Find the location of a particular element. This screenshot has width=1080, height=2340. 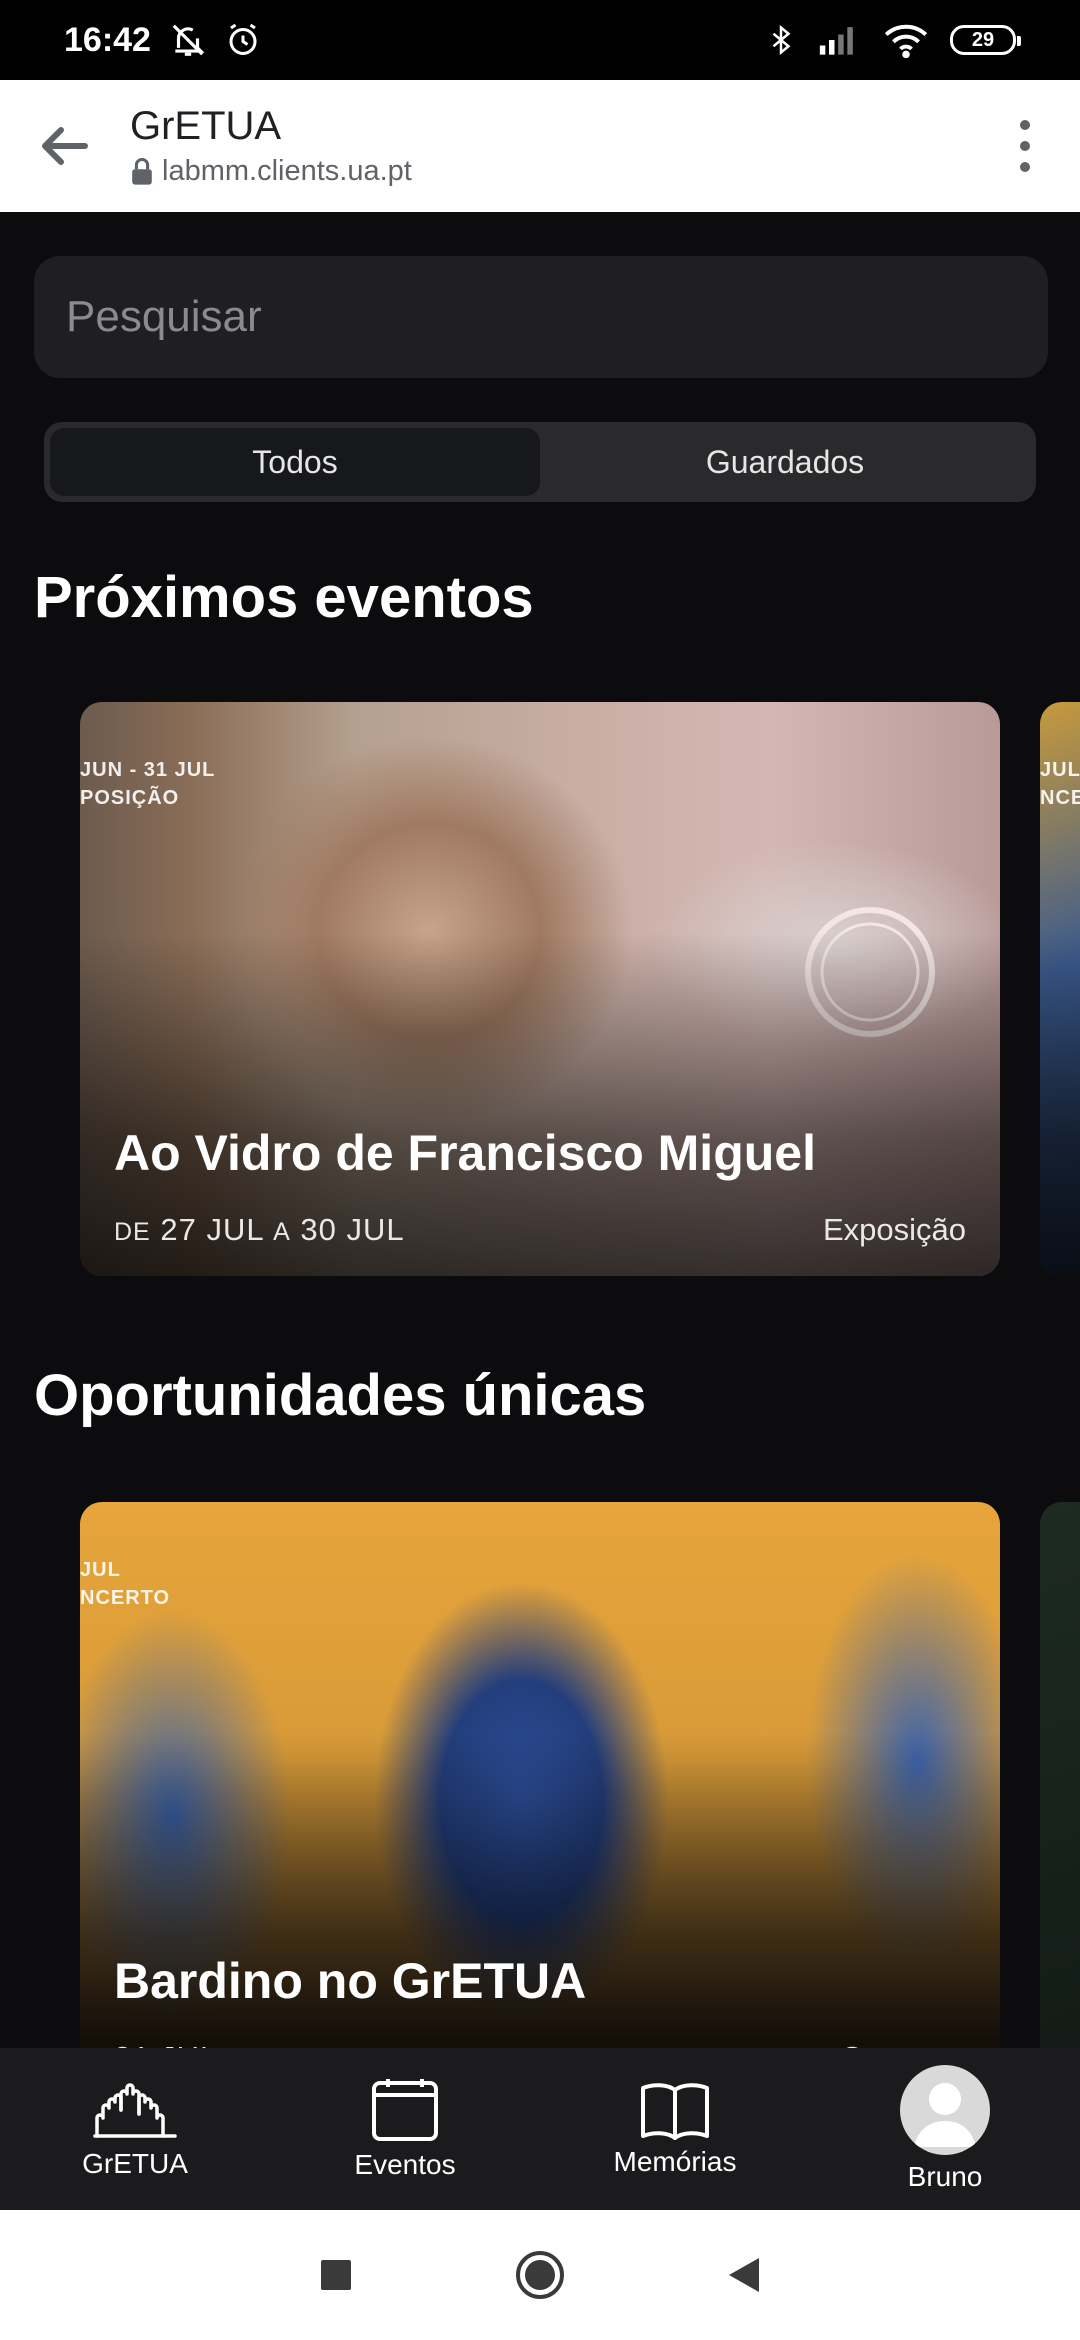

event-card-tag-line: NCE is located at coordinates (1060, 798).